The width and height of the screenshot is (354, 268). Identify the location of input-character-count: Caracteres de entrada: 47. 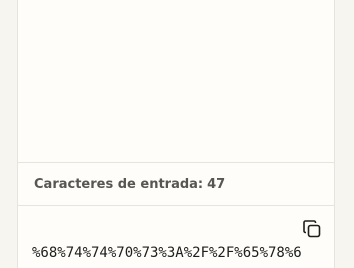
(176, 184).